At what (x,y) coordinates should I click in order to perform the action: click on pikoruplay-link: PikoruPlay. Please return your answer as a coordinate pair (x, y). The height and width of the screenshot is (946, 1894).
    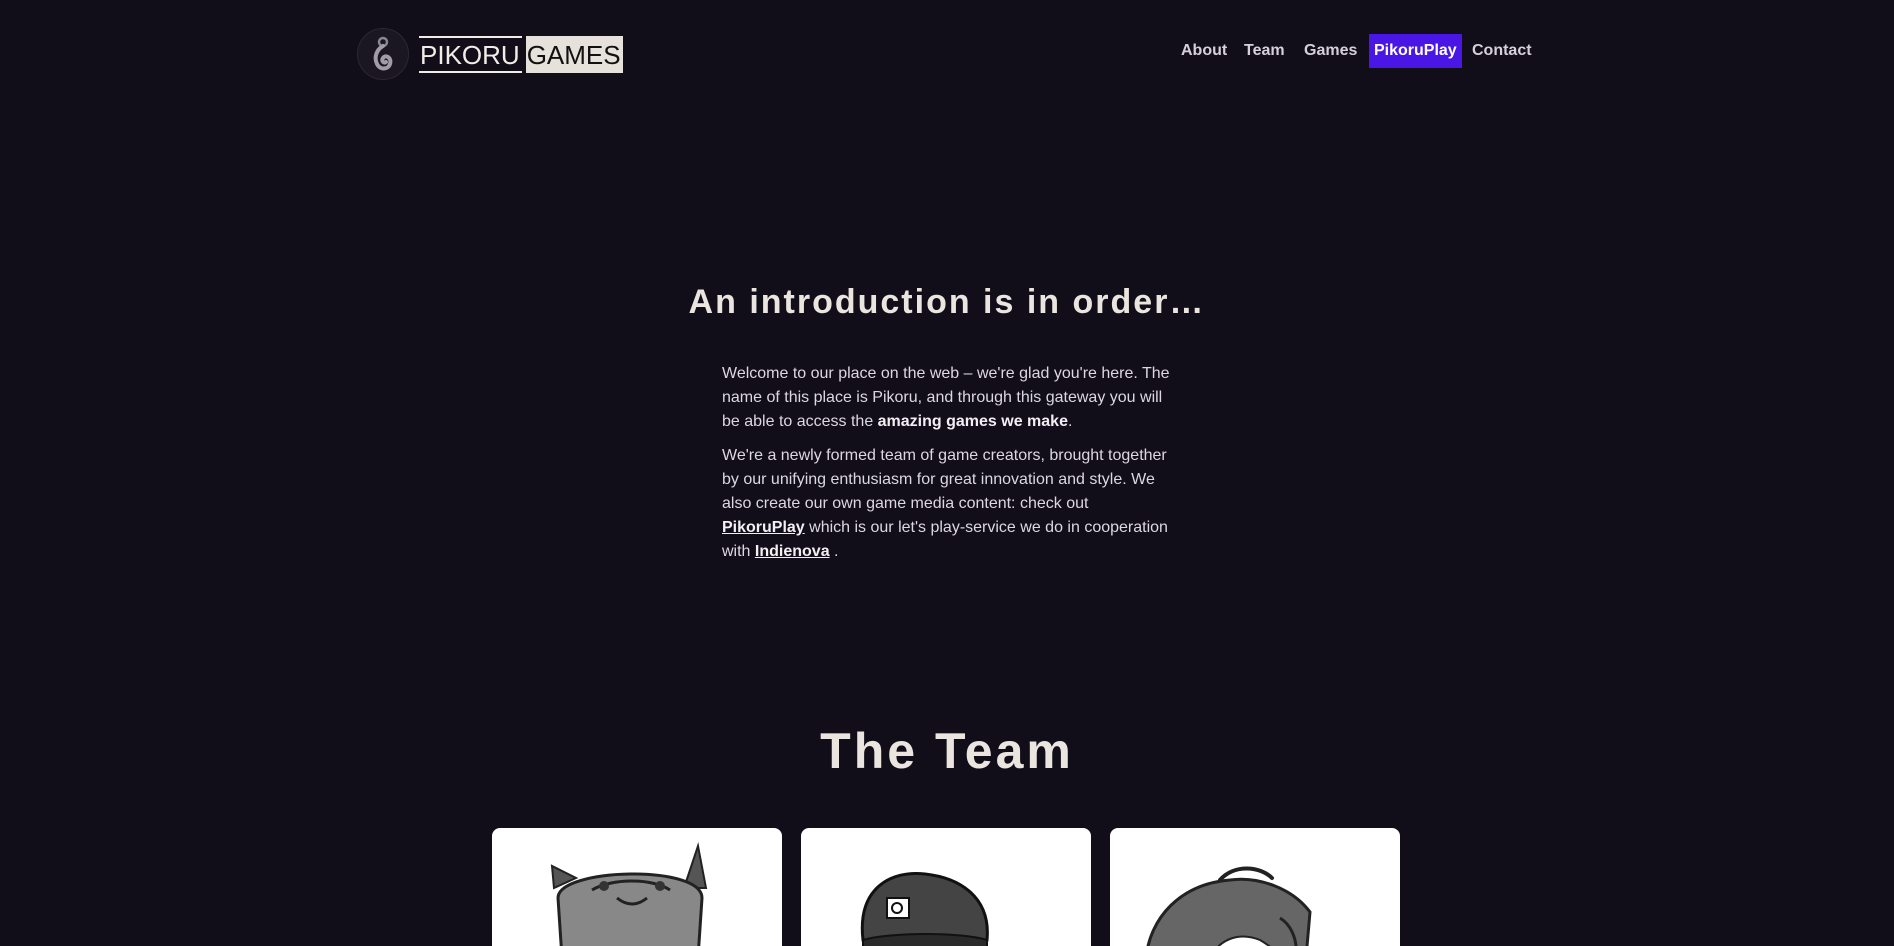
    Looking at the image, I should click on (763, 527).